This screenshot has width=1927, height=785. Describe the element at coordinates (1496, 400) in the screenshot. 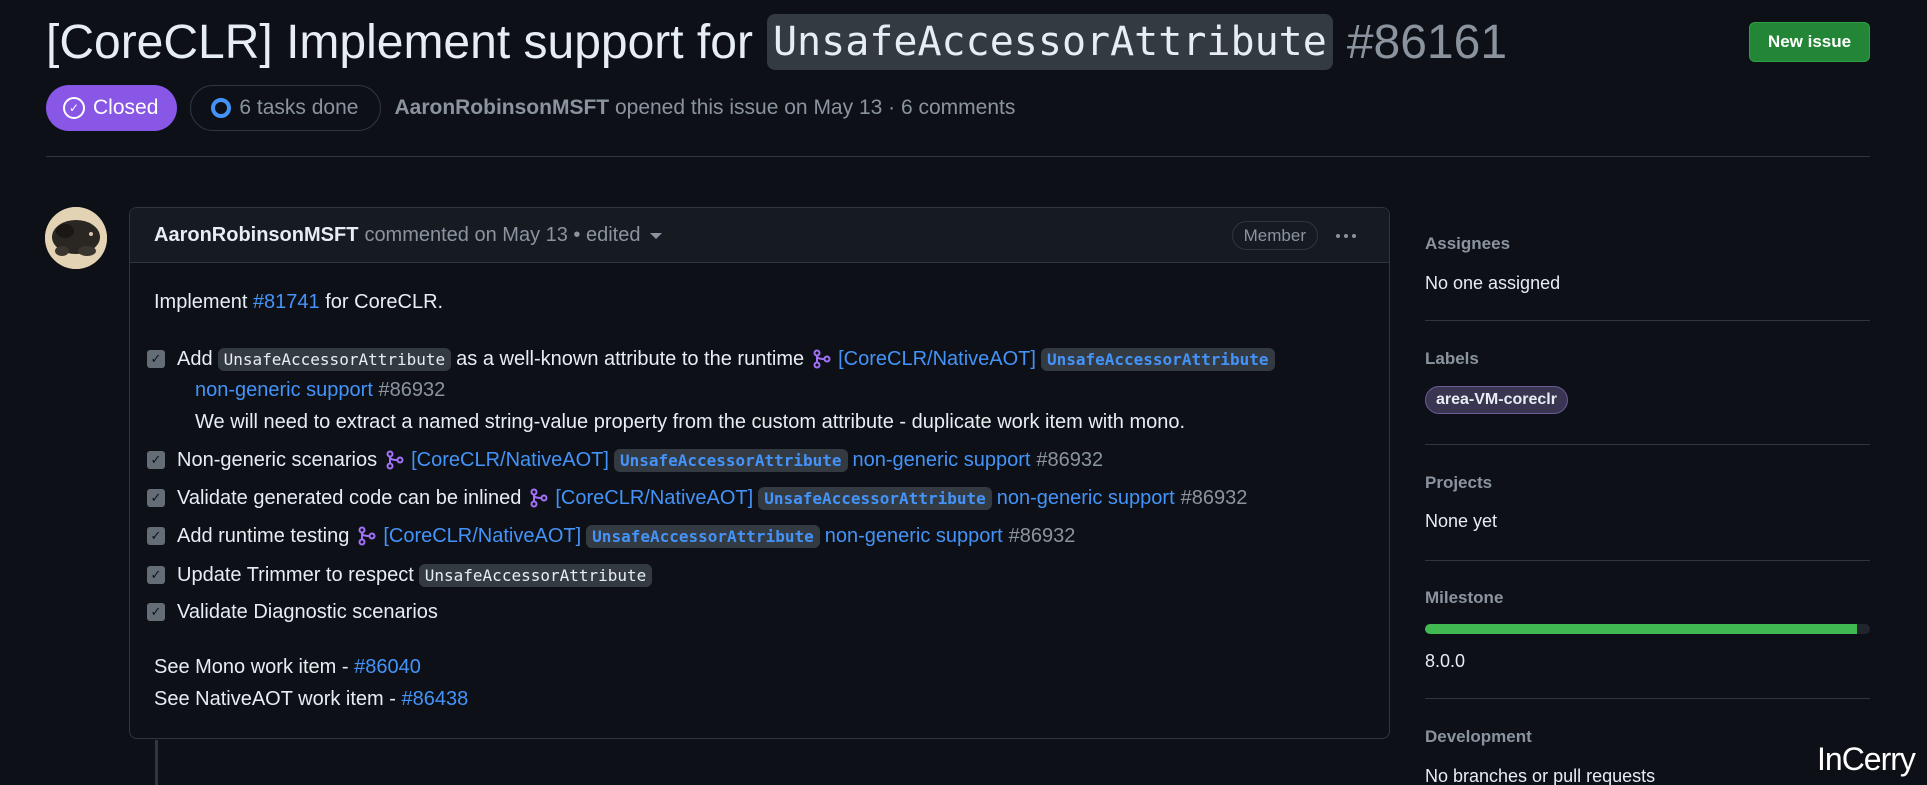

I see `label-area-vm-coreclr: area-VM-coreclr` at that location.